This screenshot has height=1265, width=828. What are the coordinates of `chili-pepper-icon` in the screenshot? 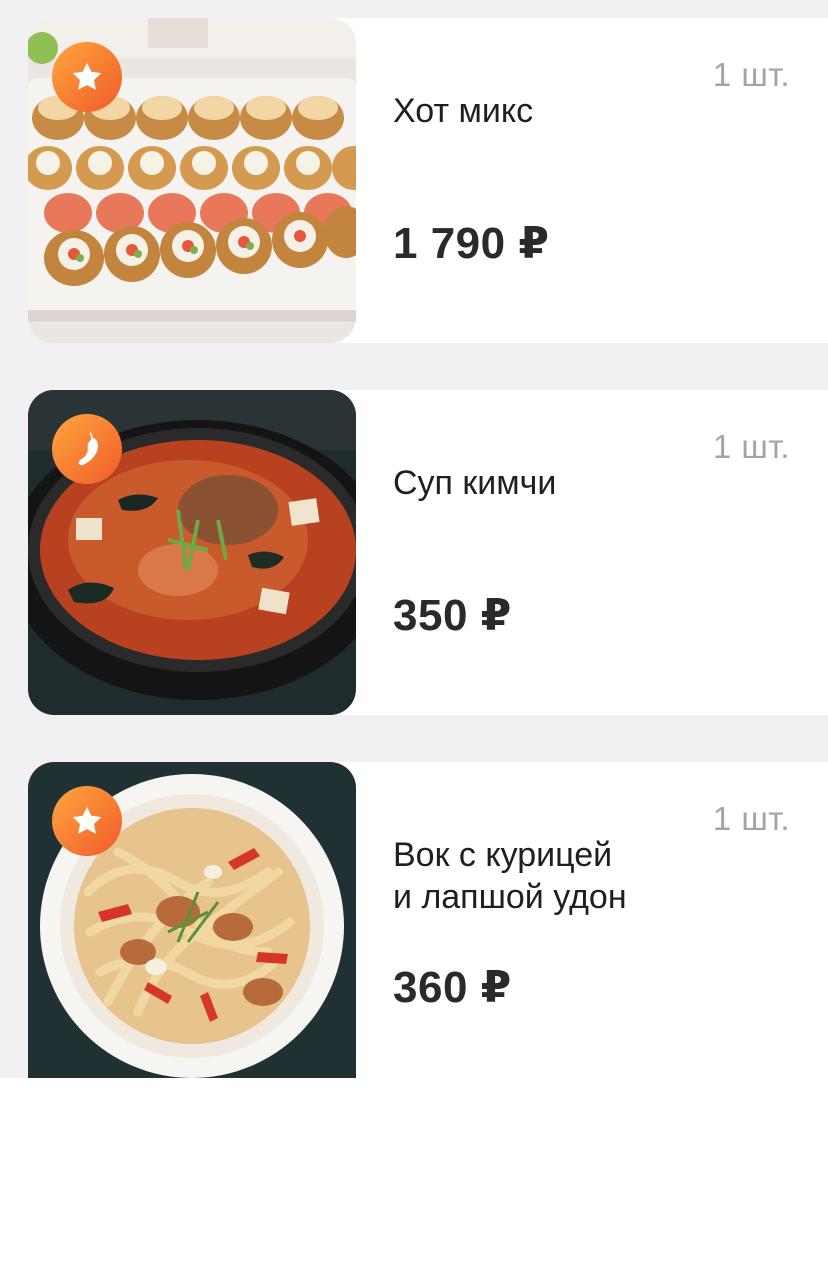 It's located at (88, 448).